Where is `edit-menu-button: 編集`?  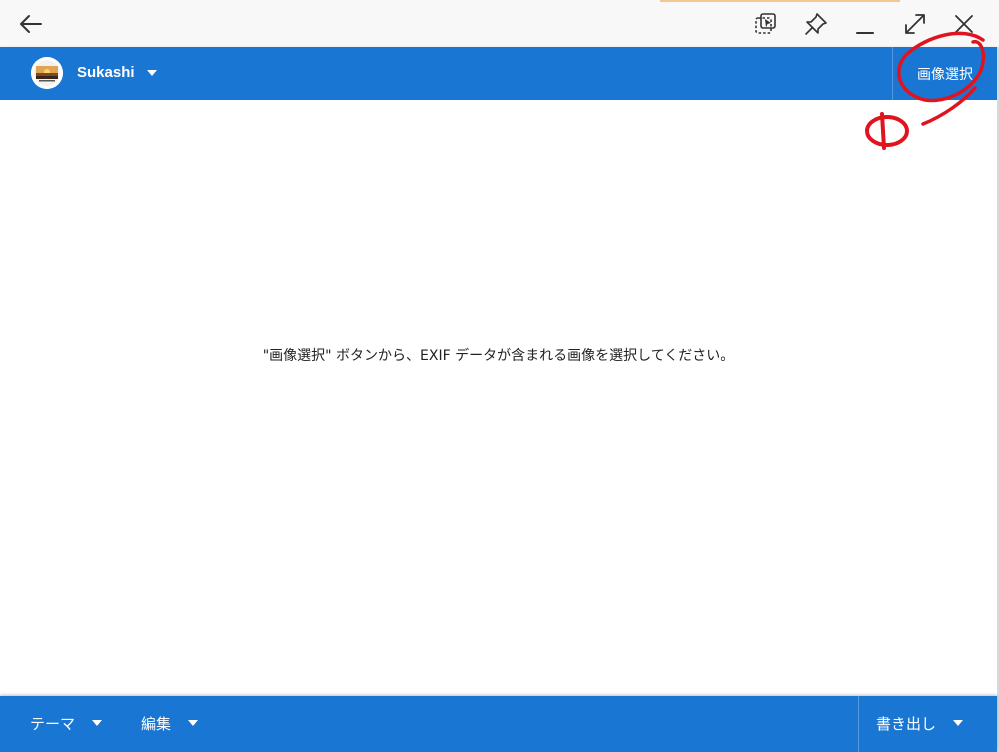 edit-menu-button: 編集 is located at coordinates (171, 723).